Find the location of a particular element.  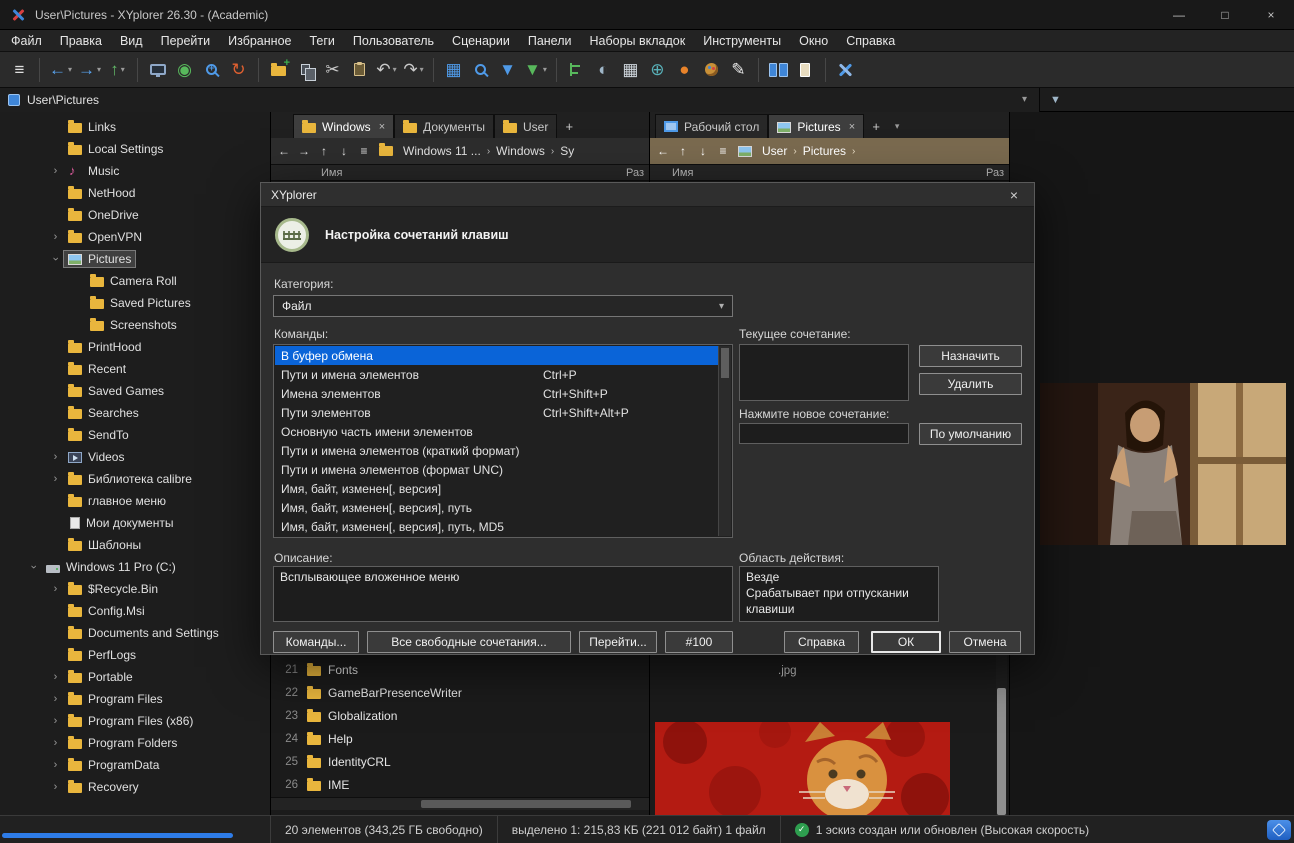

toolbar-filter-button: ▼ is located at coordinates (507, 70).